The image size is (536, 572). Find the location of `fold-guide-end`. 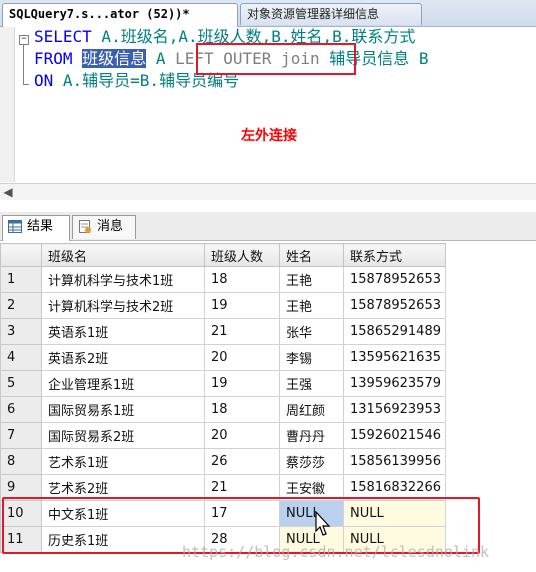

fold-guide-end is located at coordinates (26, 84).